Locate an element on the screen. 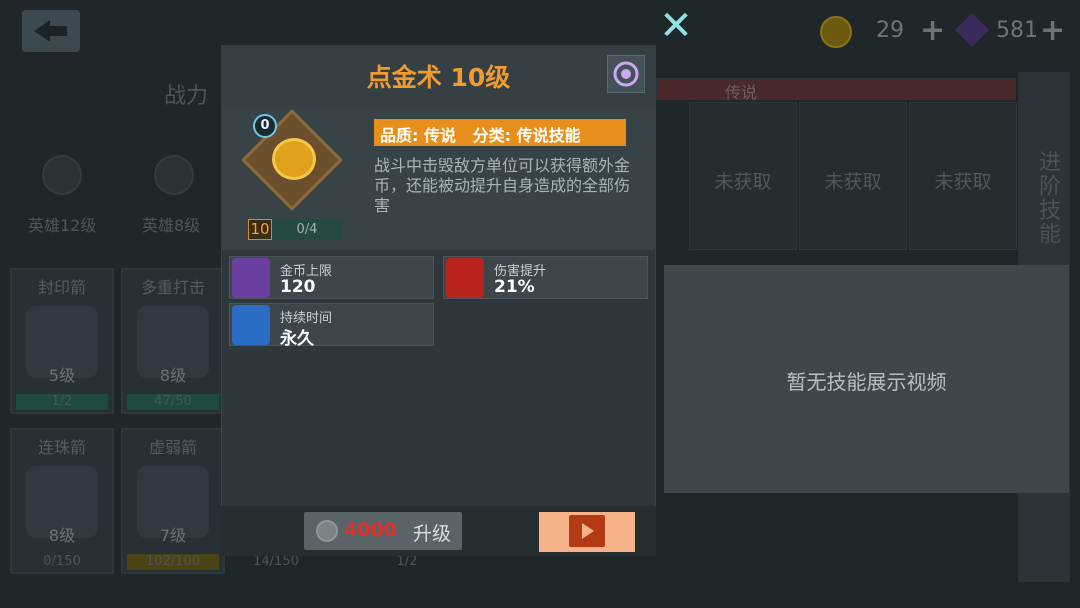 The image size is (1080, 608). stat-value: 120 is located at coordinates (298, 287).